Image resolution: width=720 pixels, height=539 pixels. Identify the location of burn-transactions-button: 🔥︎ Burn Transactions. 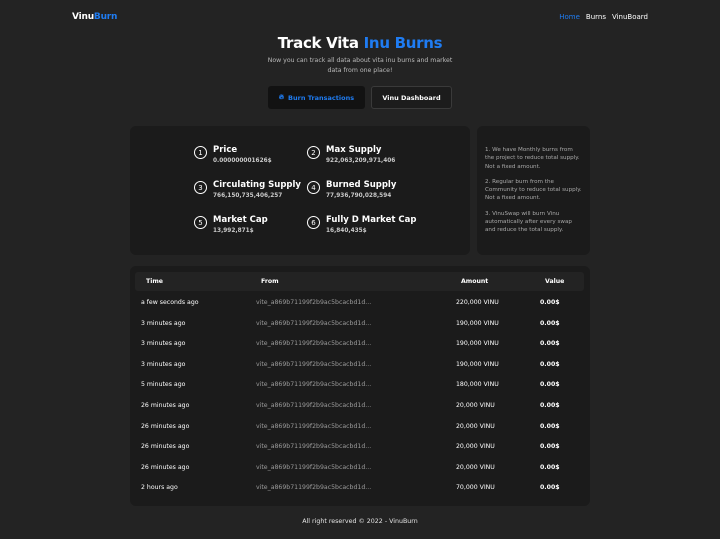
(316, 97).